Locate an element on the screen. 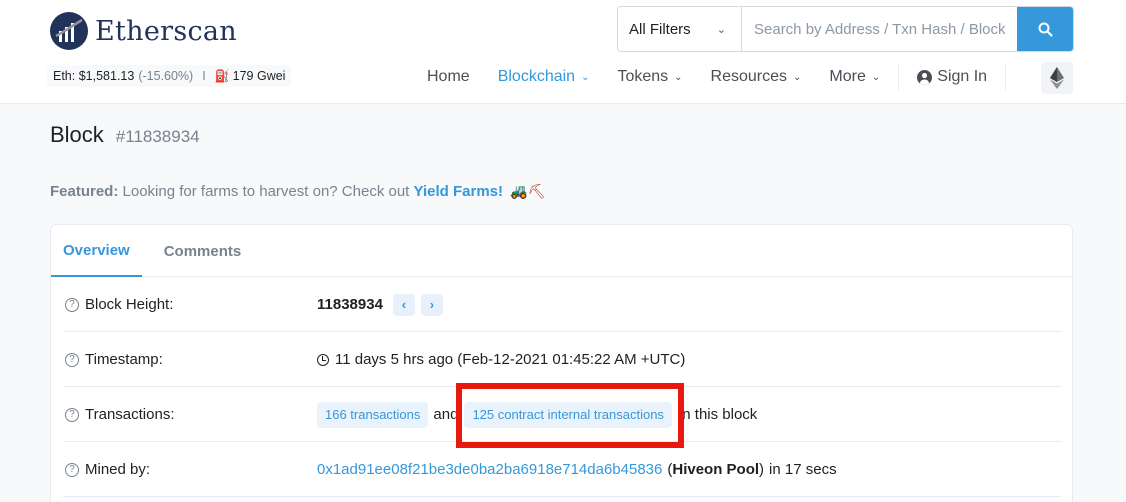 The width and height of the screenshot is (1126, 502). search-filter-dropdown: All Filters ⌄ is located at coordinates (680, 29).